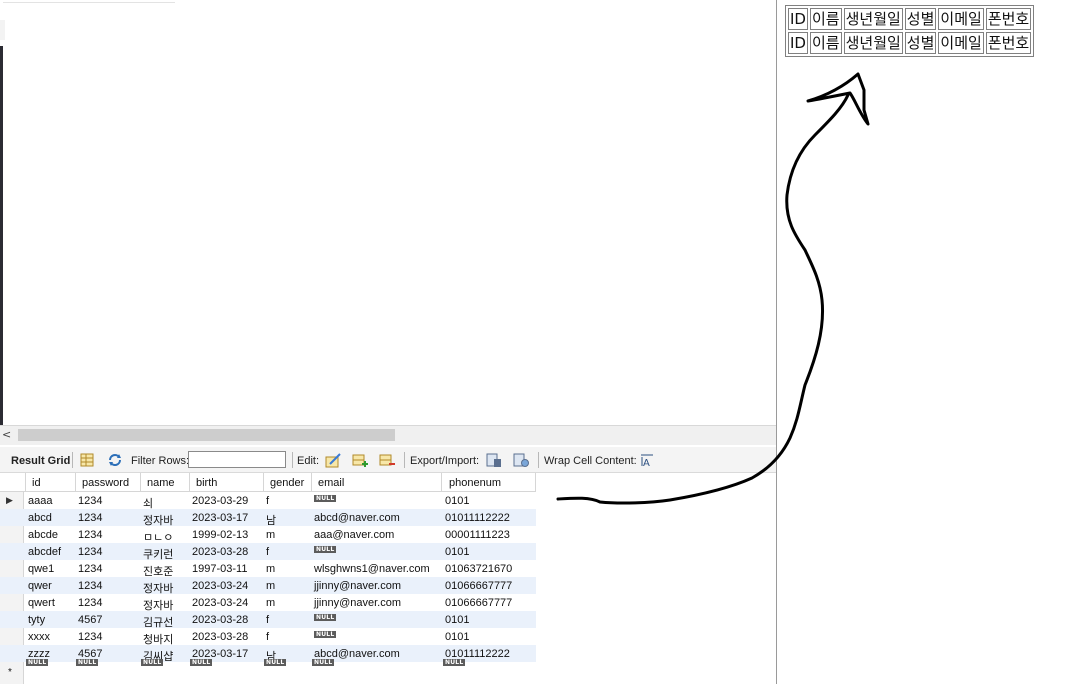  Describe the element at coordinates (43, 535) in the screenshot. I see `grid-cell-id: abcde` at that location.